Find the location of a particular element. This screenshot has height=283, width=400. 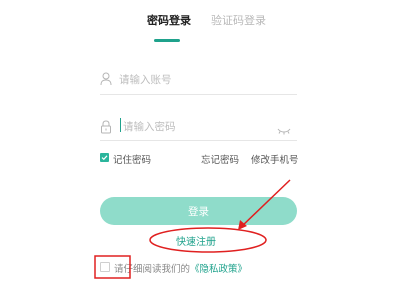

remember-label: 记住密码 is located at coordinates (132, 160).